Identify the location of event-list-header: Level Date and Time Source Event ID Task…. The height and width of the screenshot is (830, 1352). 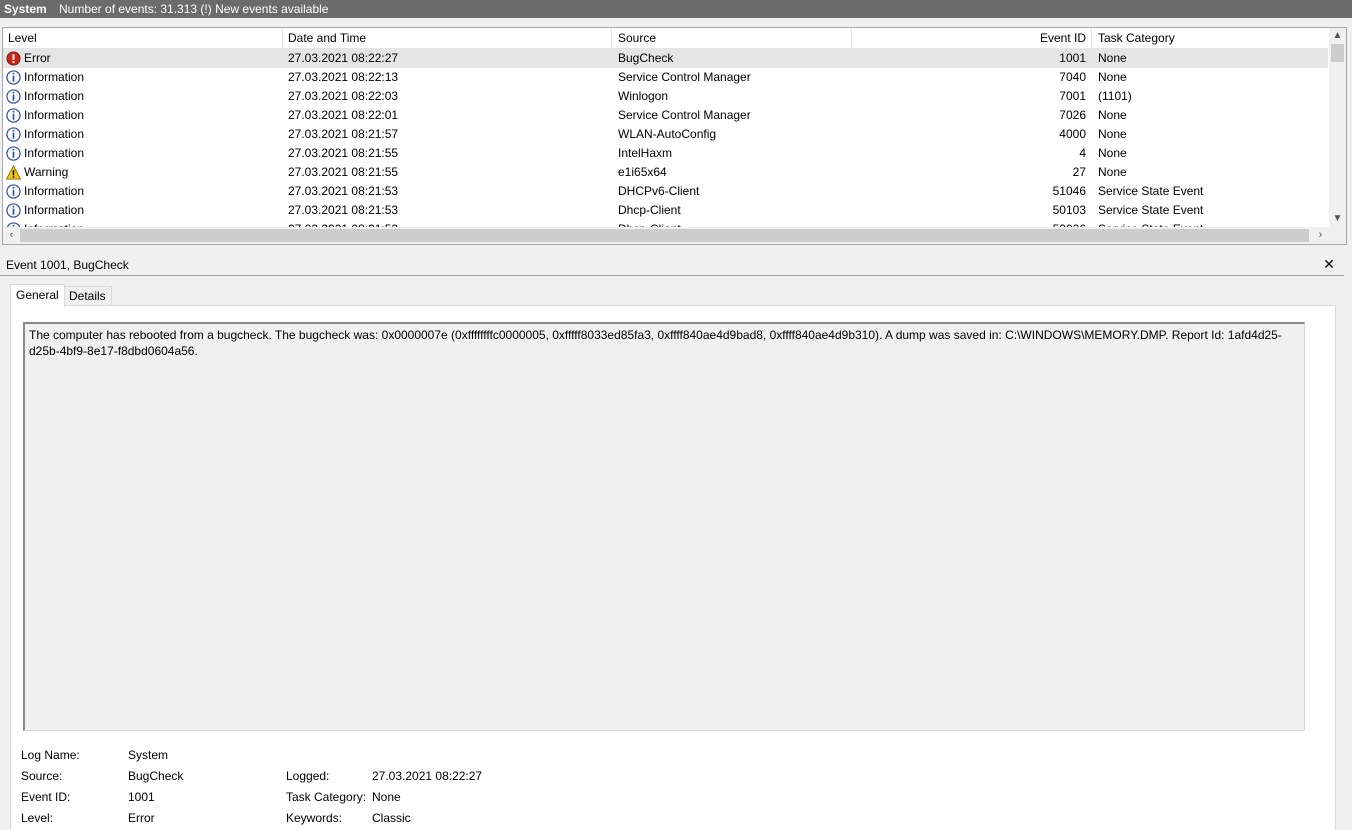
(665, 38).